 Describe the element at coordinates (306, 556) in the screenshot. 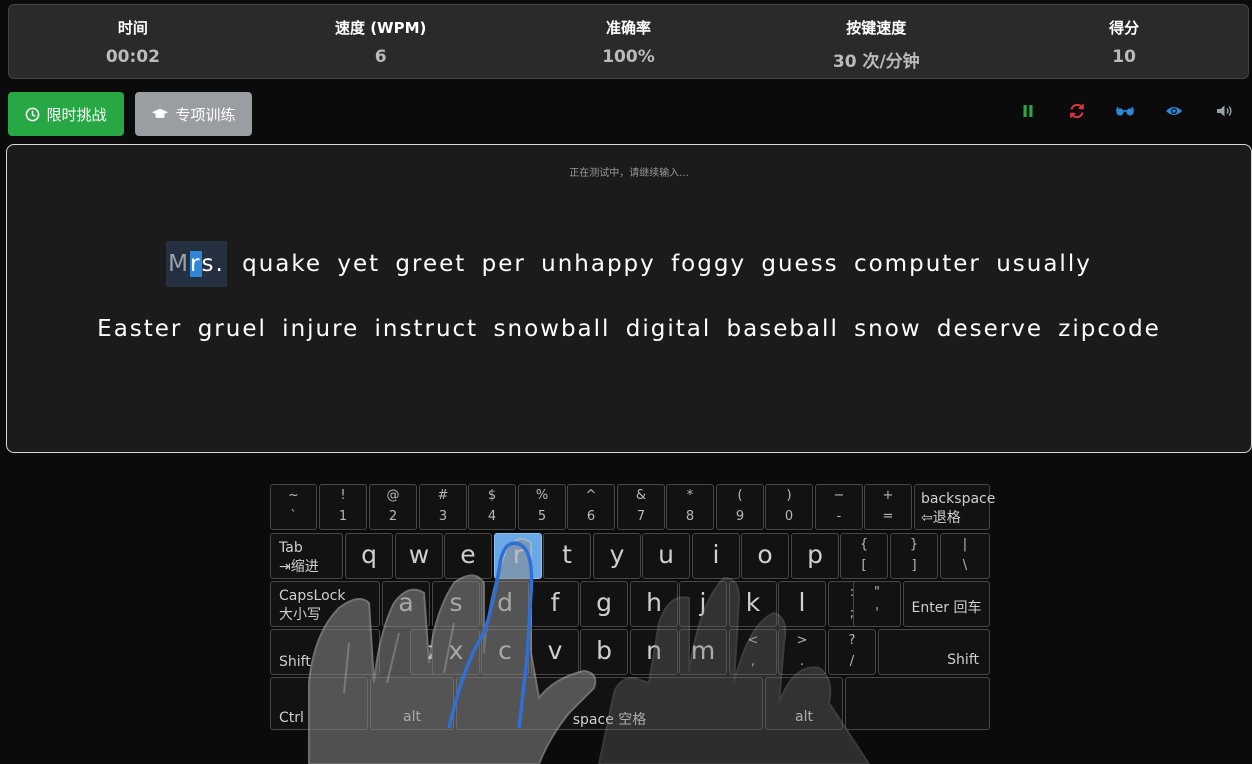

I see `key-tab: Tab ⇥缩进` at that location.